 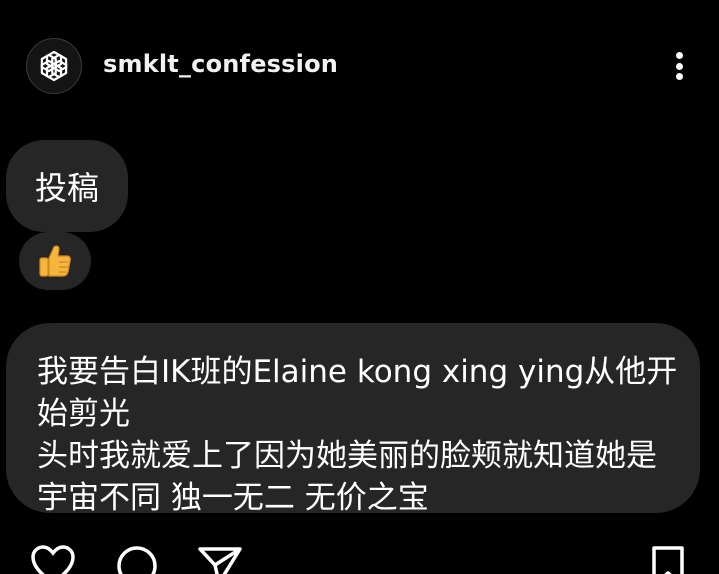 What do you see at coordinates (220, 559) in the screenshot?
I see `share-icon` at bounding box center [220, 559].